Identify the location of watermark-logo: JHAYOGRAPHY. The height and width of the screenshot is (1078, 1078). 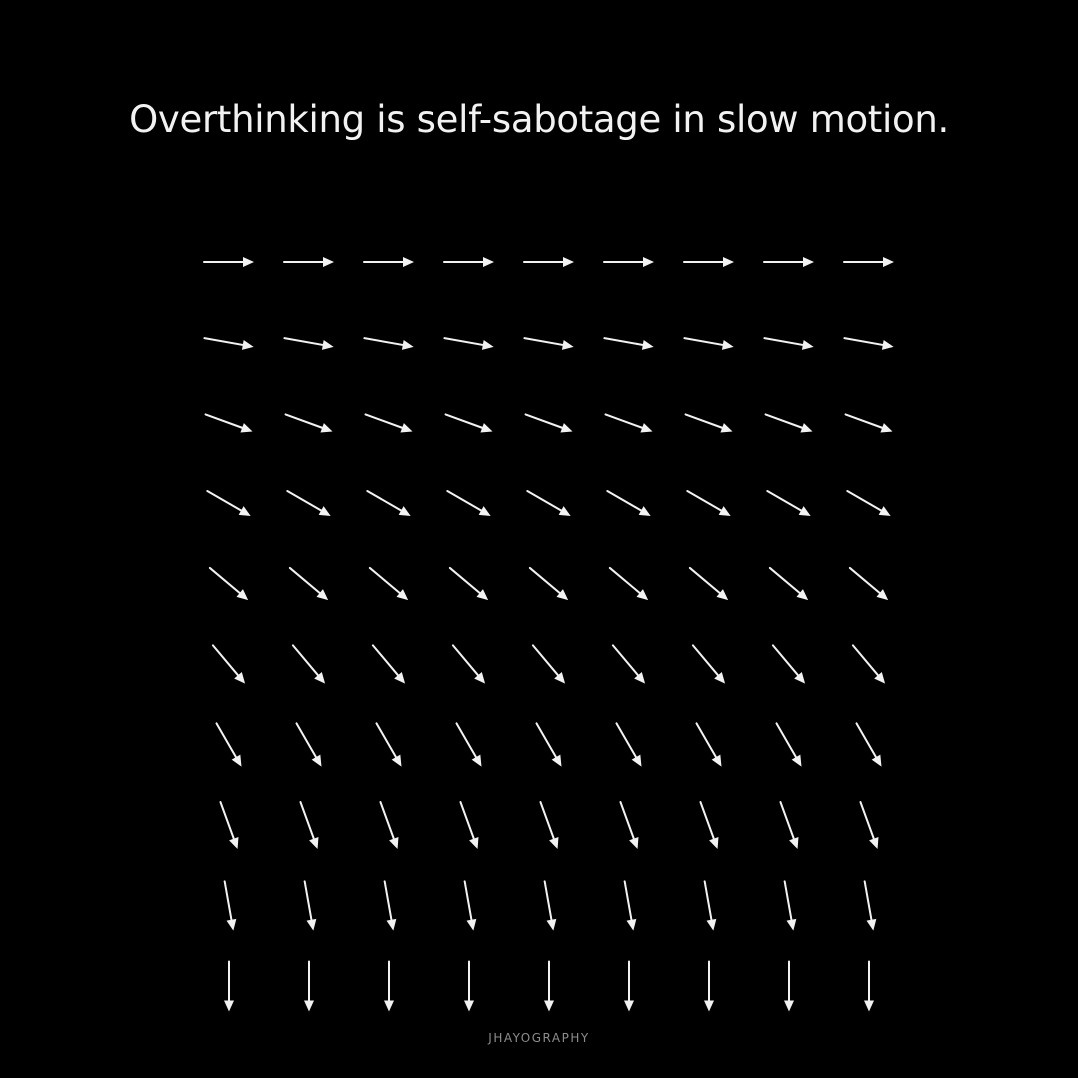
(539, 1038).